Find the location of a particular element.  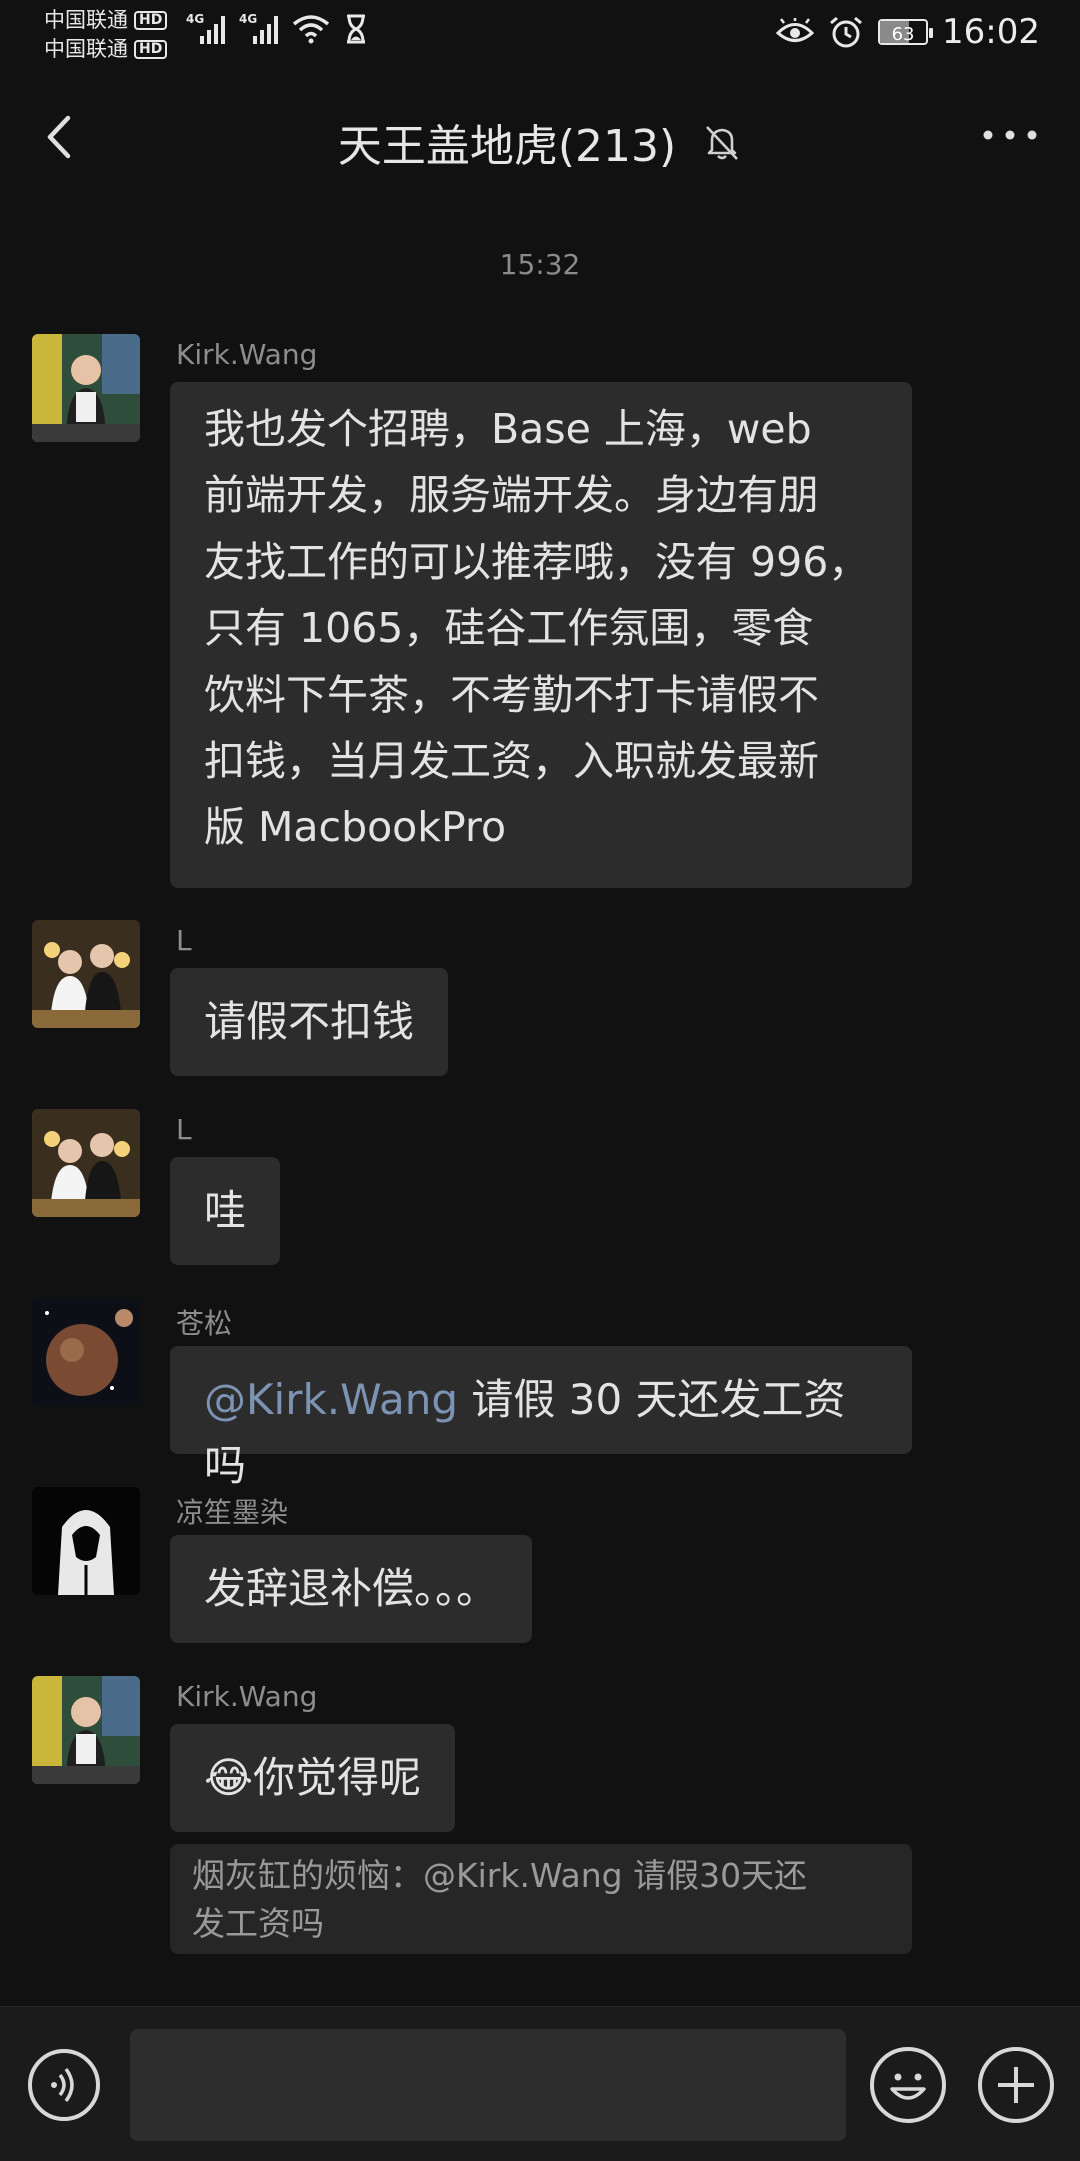

battery-indicator: 63 is located at coordinates (906, 32).